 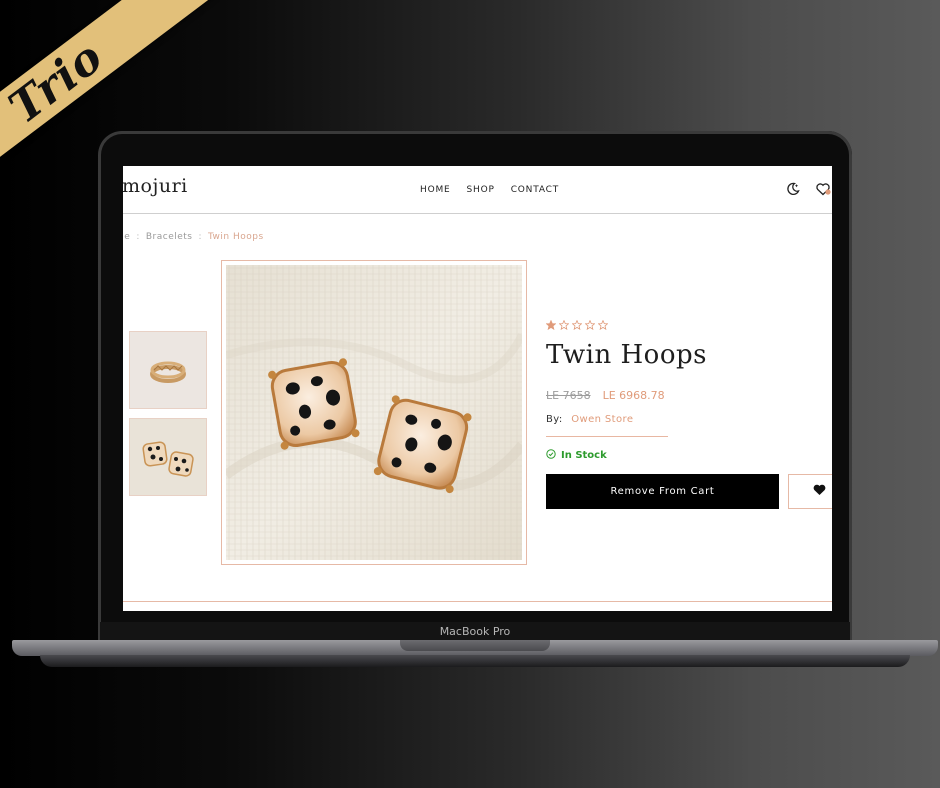 I want to click on main-nav: HOME SHOP CONTACT, so click(x=489, y=190).